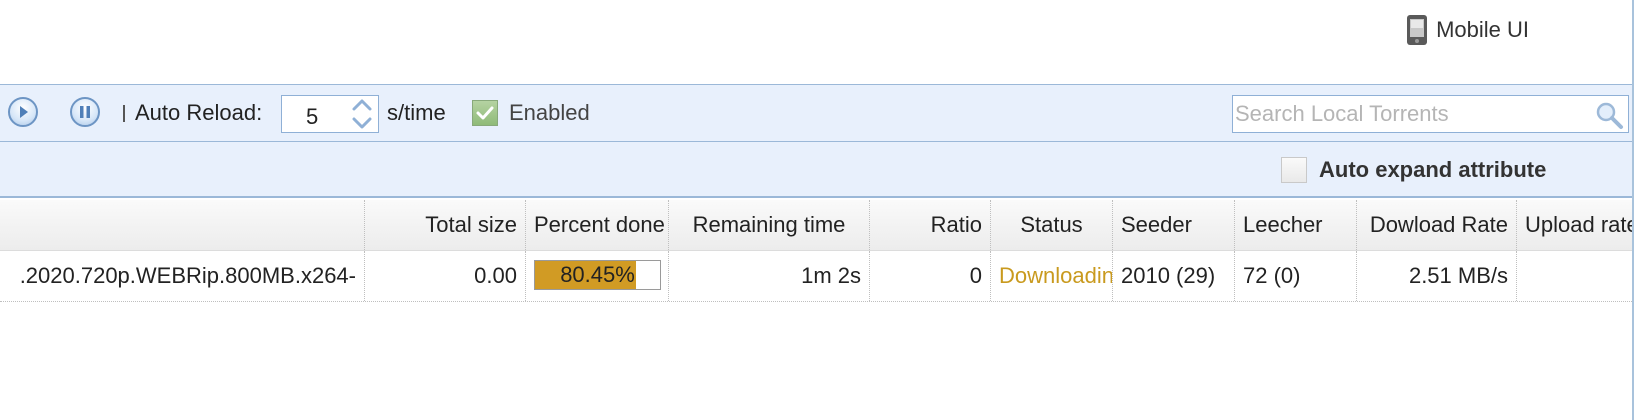 Image resolution: width=1638 pixels, height=420 pixels. Describe the element at coordinates (930, 276) in the screenshot. I see `cell-ratio: 0` at that location.